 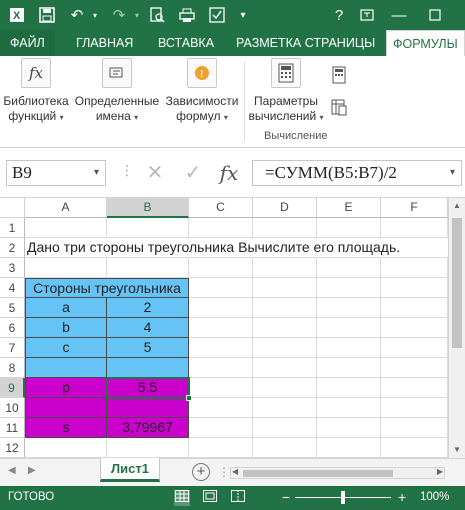 What do you see at coordinates (285, 388) in the screenshot?
I see `cell-d9` at bounding box center [285, 388].